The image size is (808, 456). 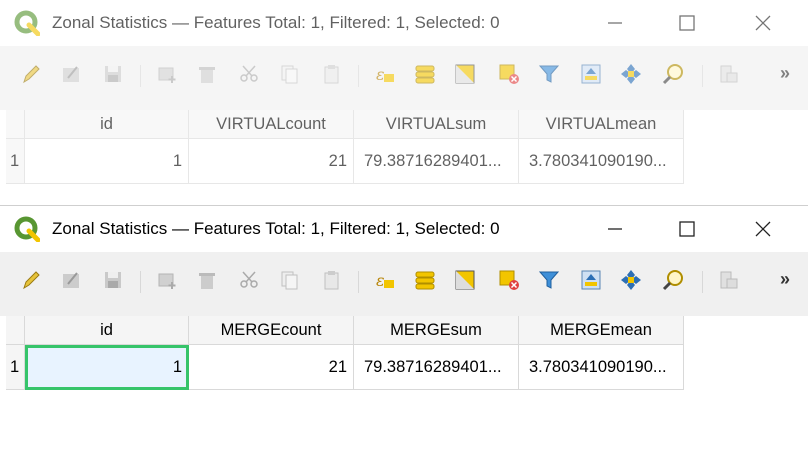 What do you see at coordinates (601, 124) in the screenshot?
I see `column-header: VIRTUALmean` at bounding box center [601, 124].